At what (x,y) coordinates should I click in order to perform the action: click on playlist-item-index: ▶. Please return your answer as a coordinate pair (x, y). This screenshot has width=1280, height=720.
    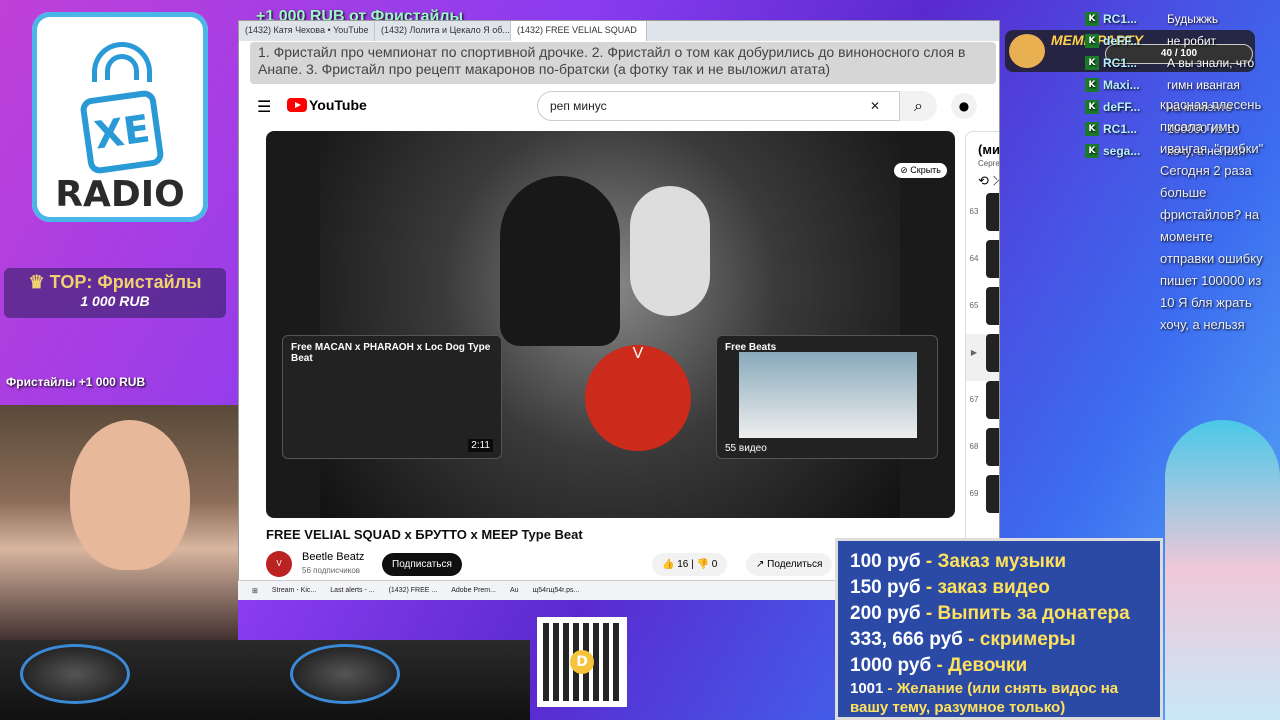
    Looking at the image, I should click on (974, 352).